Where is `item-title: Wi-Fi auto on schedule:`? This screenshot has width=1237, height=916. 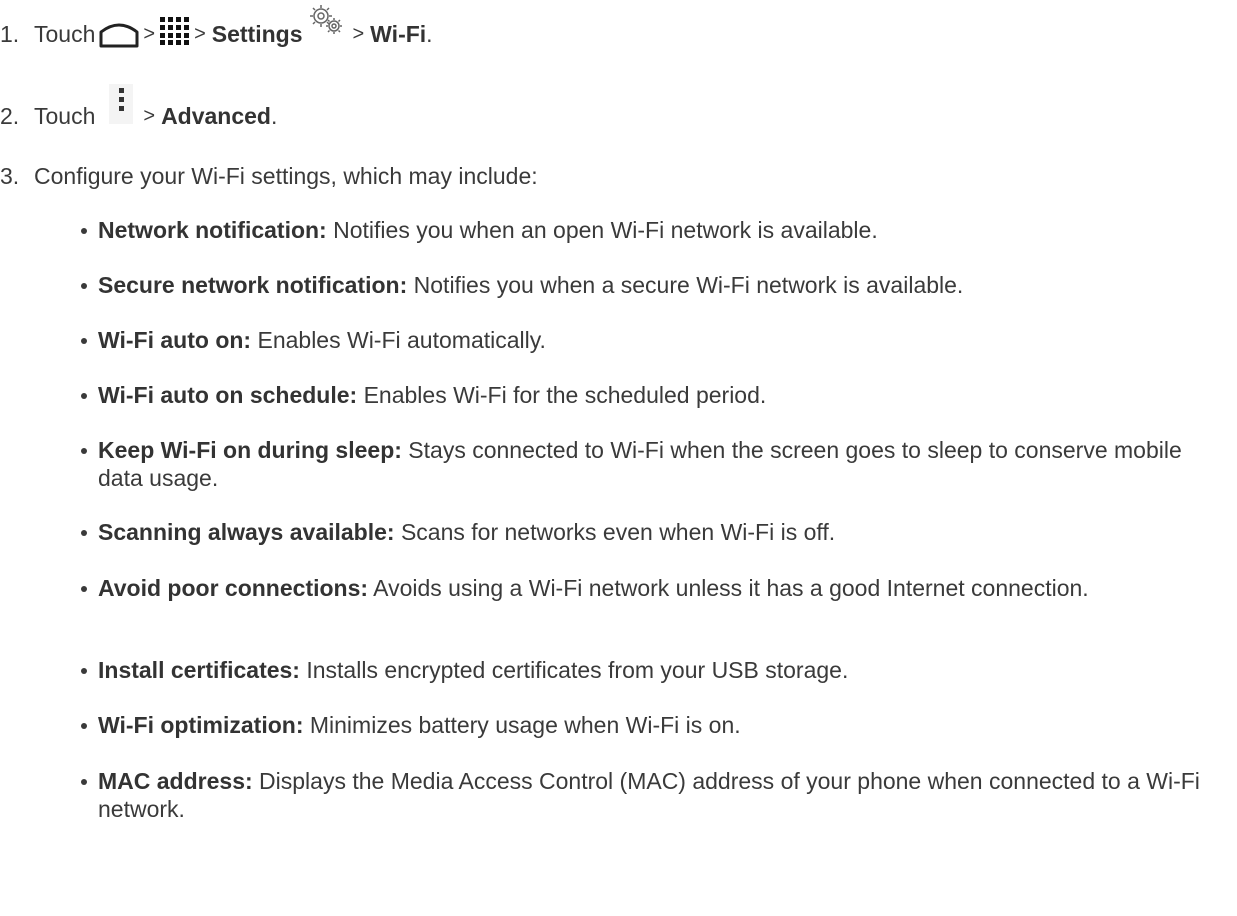 item-title: Wi-Fi auto on schedule: is located at coordinates (228, 395).